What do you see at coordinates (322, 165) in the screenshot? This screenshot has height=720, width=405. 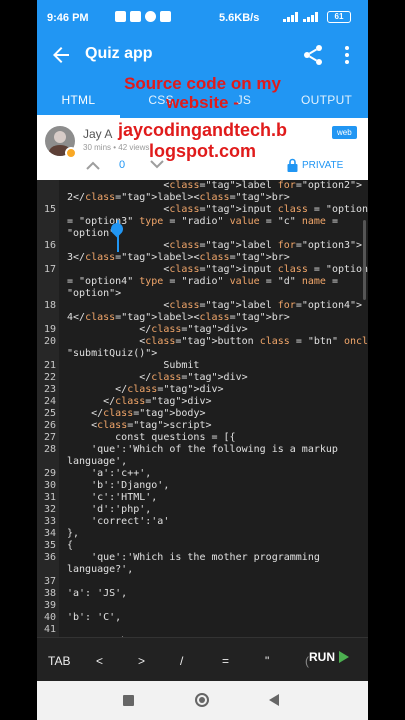 I see `privacy-label: PRIVATE` at bounding box center [322, 165].